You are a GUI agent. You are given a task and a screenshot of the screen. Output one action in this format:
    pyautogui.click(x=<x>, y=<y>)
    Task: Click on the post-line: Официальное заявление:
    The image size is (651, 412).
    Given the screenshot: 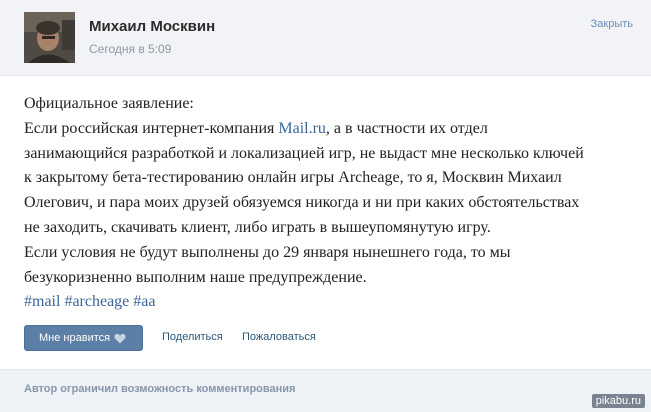 What is the action you would take?
    pyautogui.click(x=109, y=103)
    